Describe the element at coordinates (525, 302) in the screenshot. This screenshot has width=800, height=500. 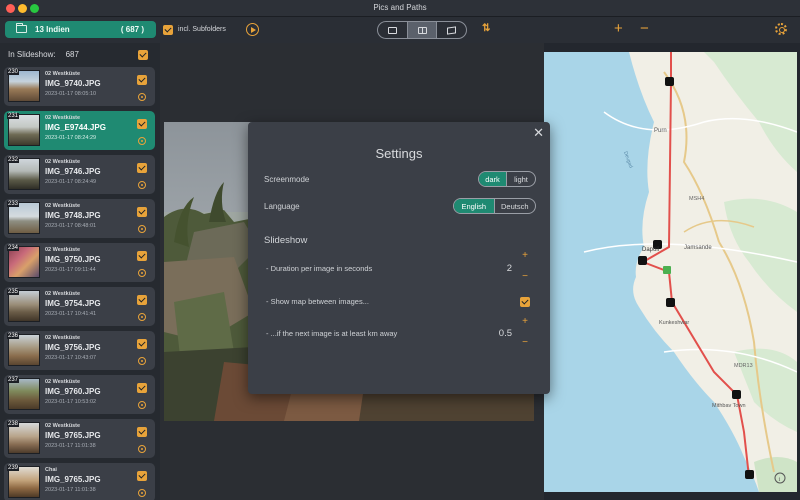
I see `showmap-checkbox` at that location.